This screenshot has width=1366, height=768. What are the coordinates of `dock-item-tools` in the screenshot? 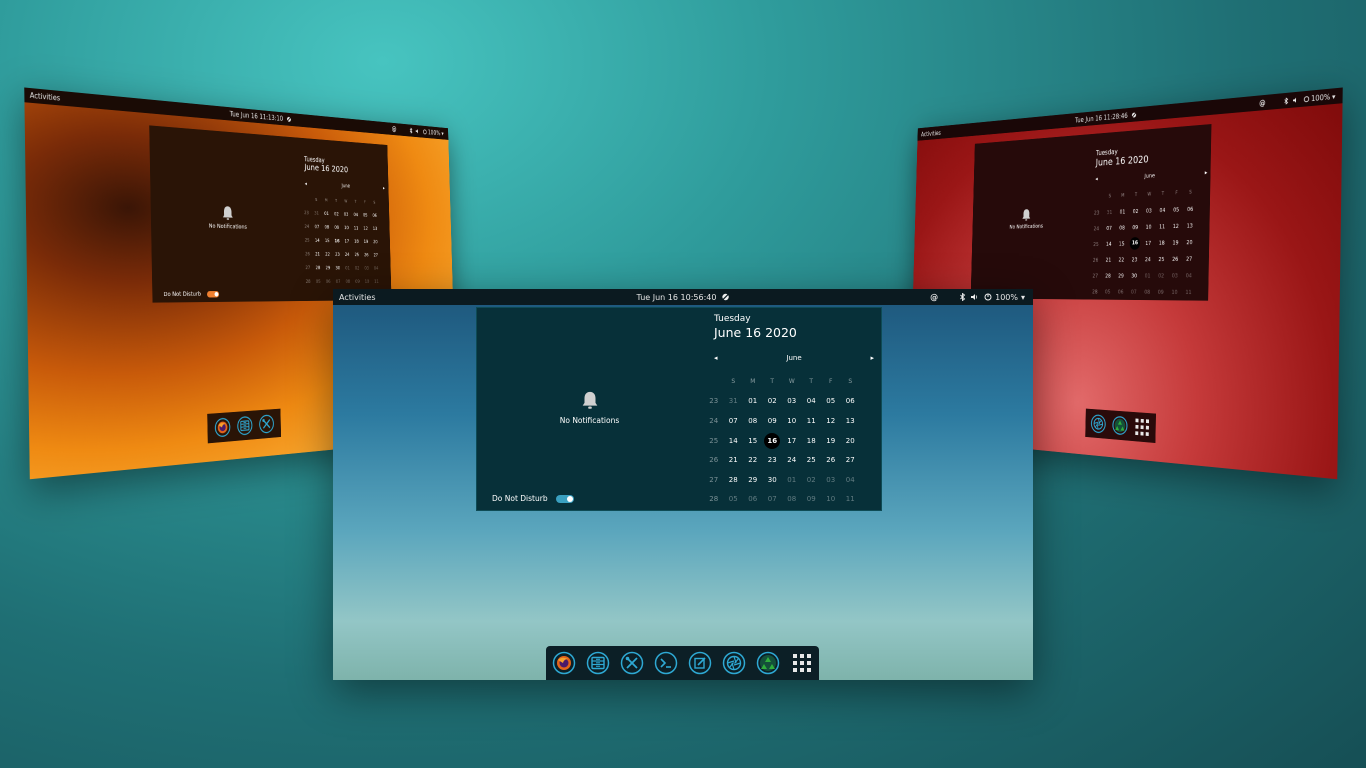 It's located at (267, 424).